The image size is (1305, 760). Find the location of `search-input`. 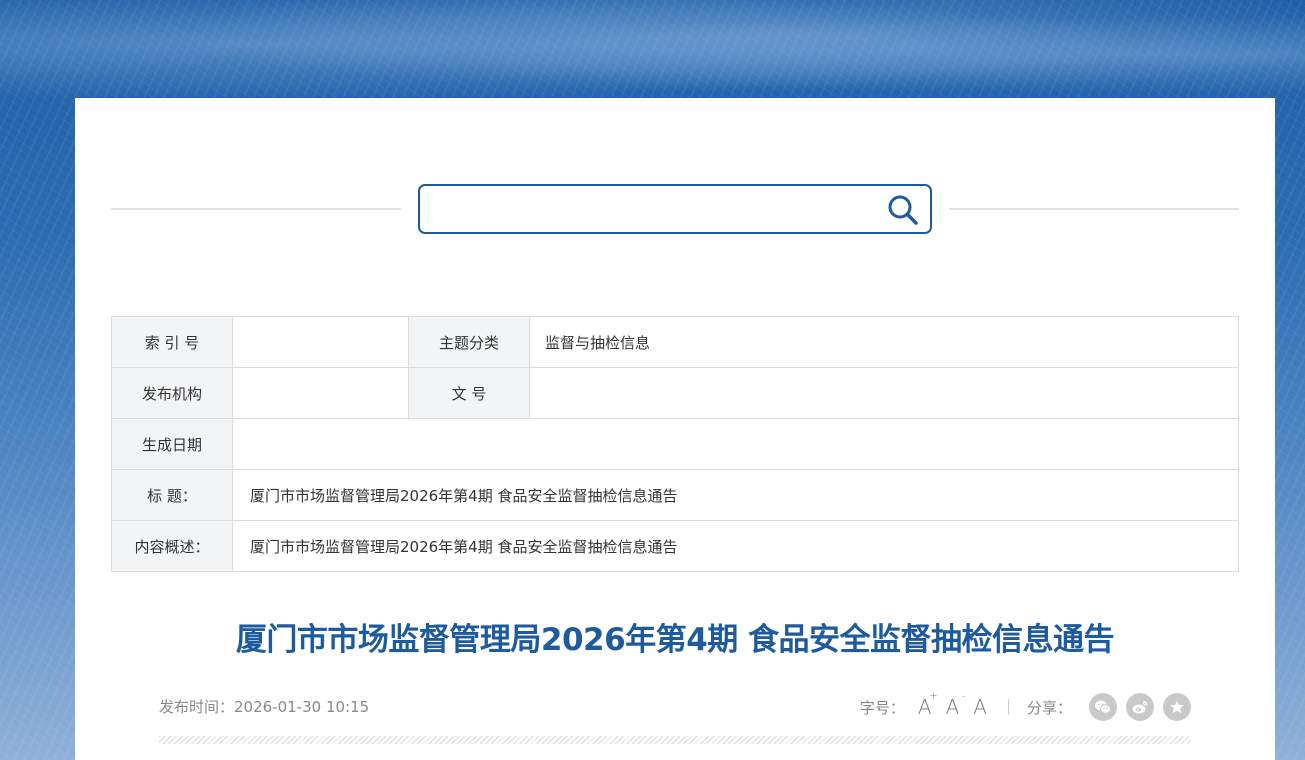

search-input is located at coordinates (650, 209).